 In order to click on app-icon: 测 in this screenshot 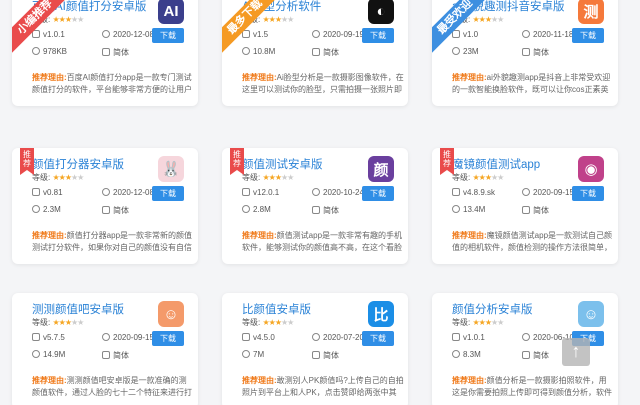, I will do `click(591, 12)`.